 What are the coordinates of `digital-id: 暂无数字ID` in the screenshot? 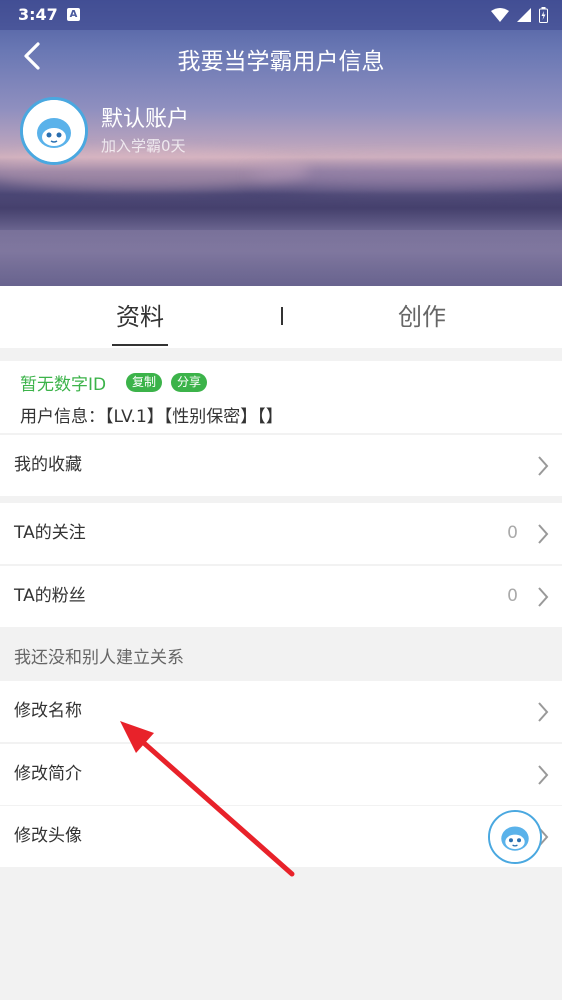 It's located at (63, 385).